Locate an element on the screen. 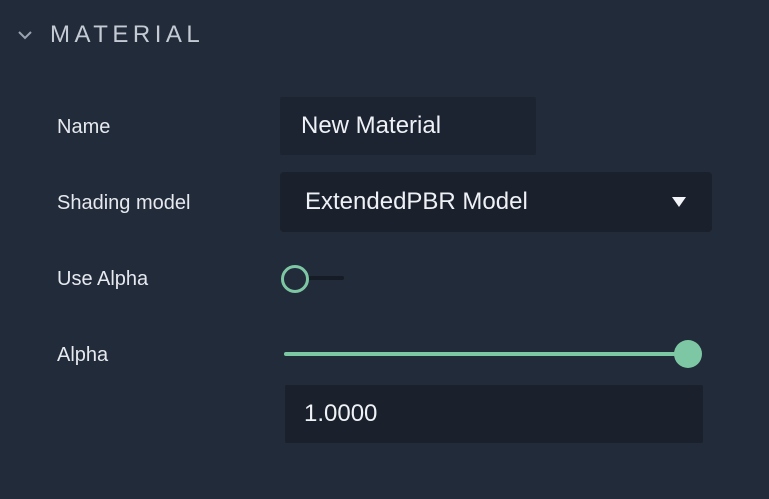 This screenshot has width=769, height=499. name-input: New Material is located at coordinates (408, 126).